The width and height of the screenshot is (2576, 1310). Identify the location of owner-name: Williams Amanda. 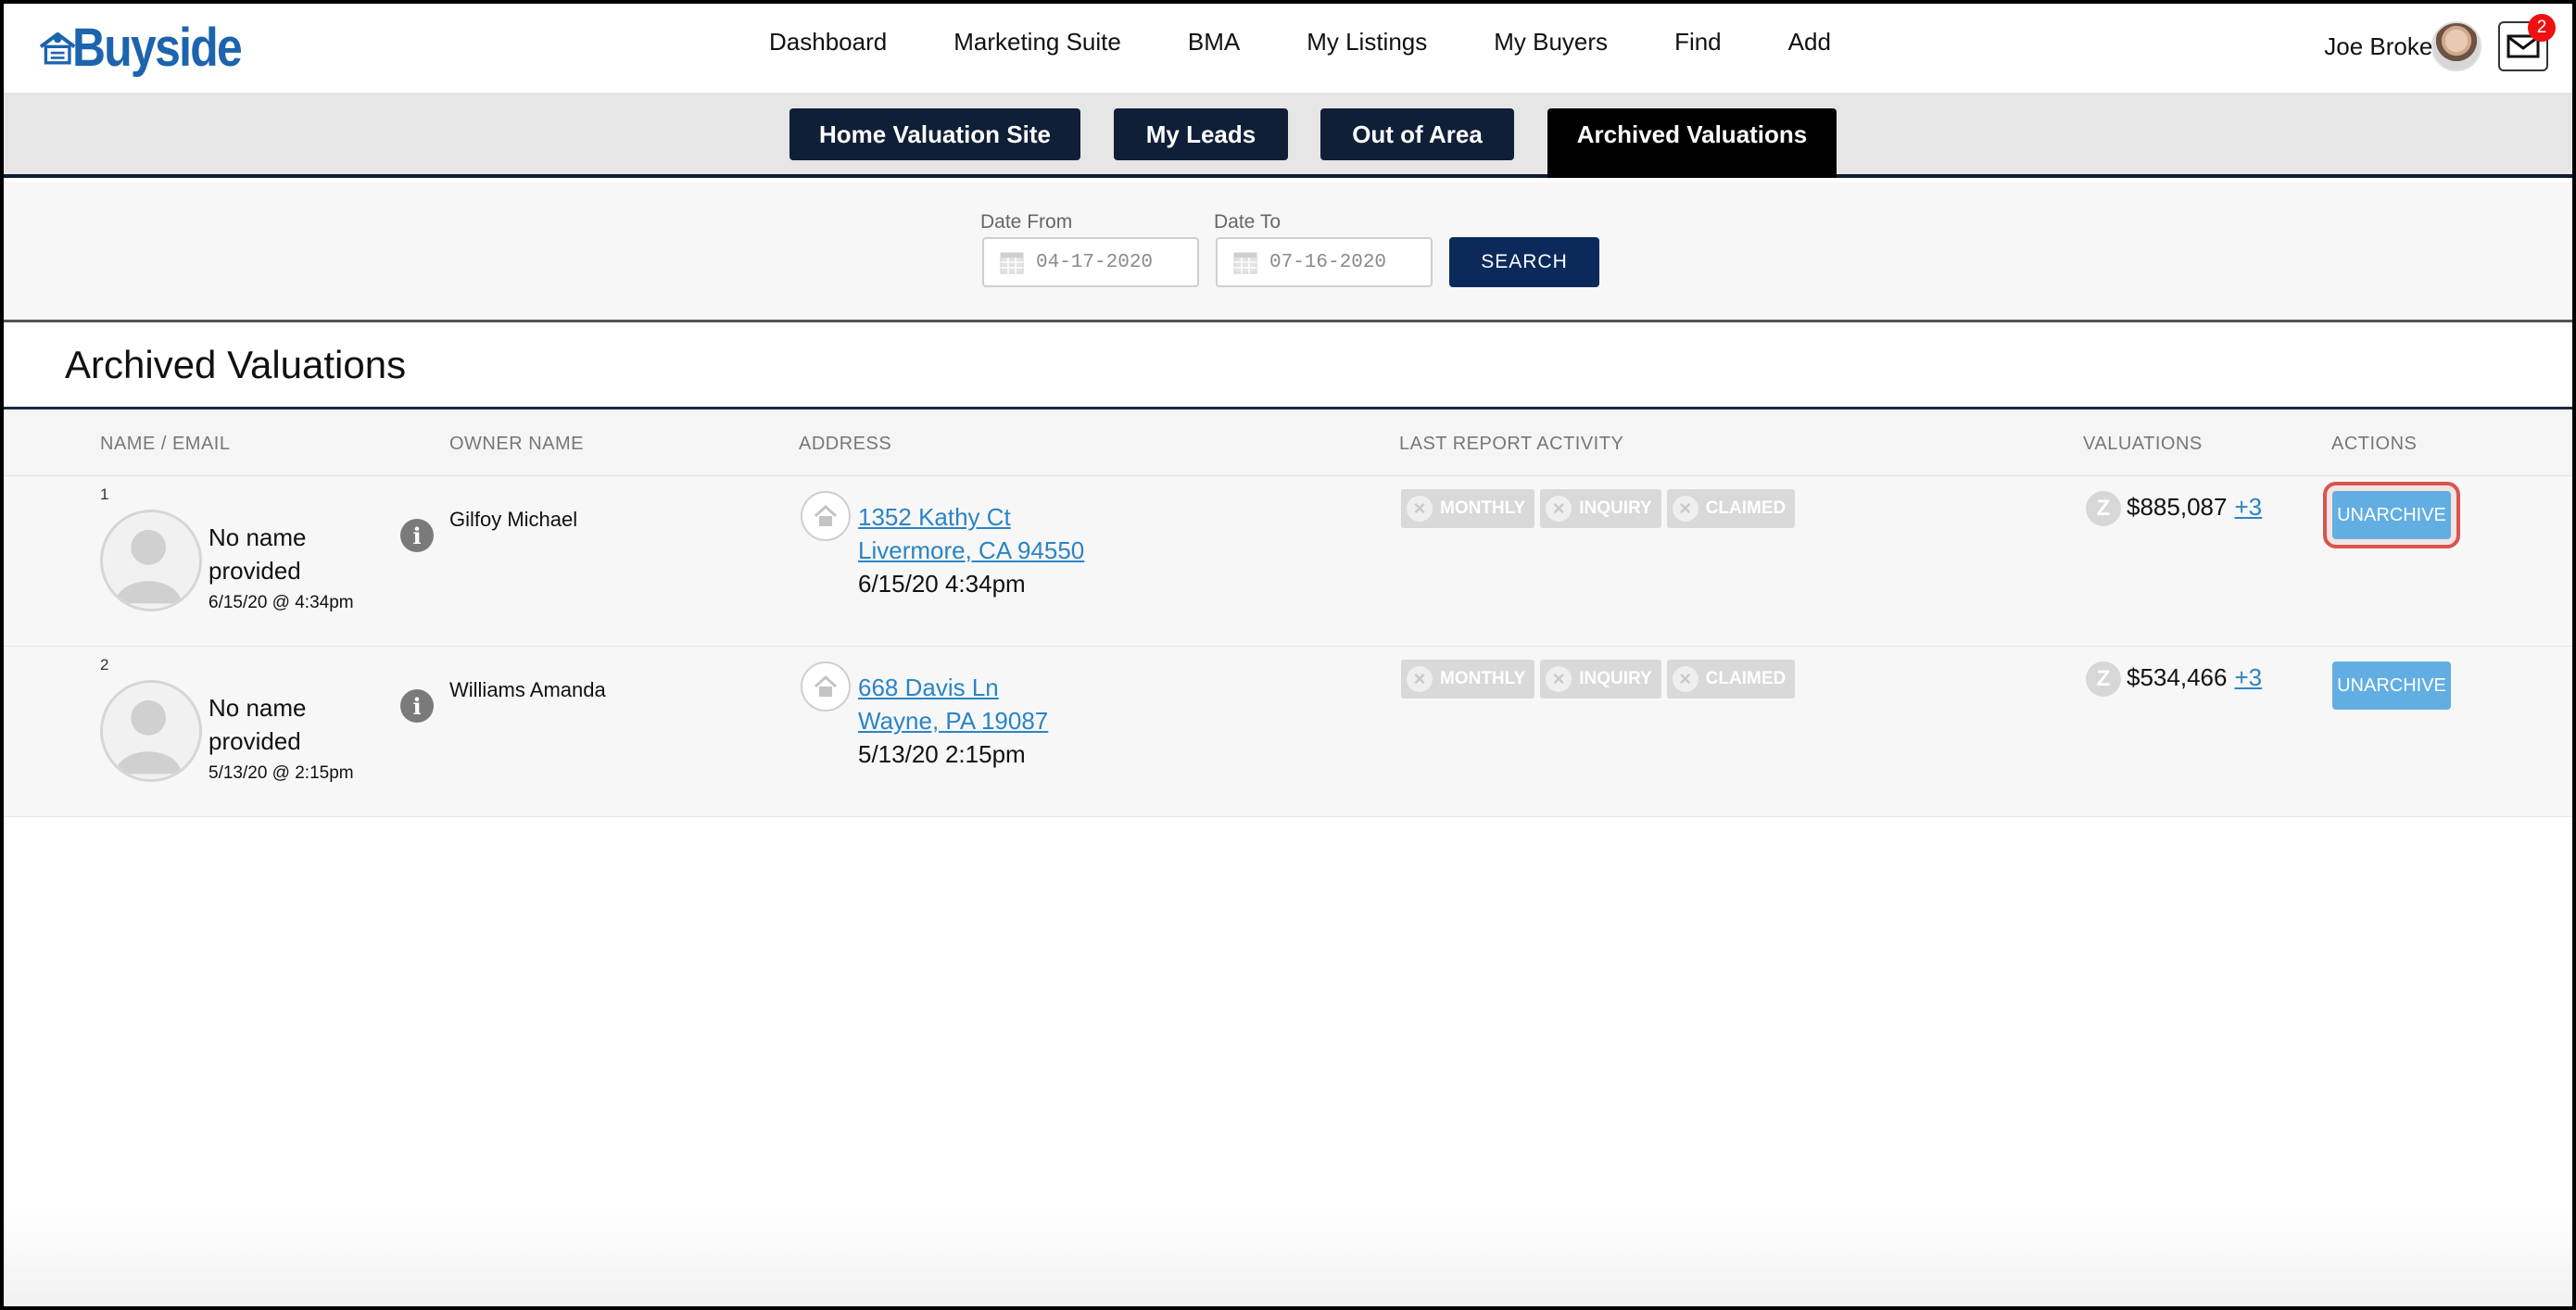
(527, 690).